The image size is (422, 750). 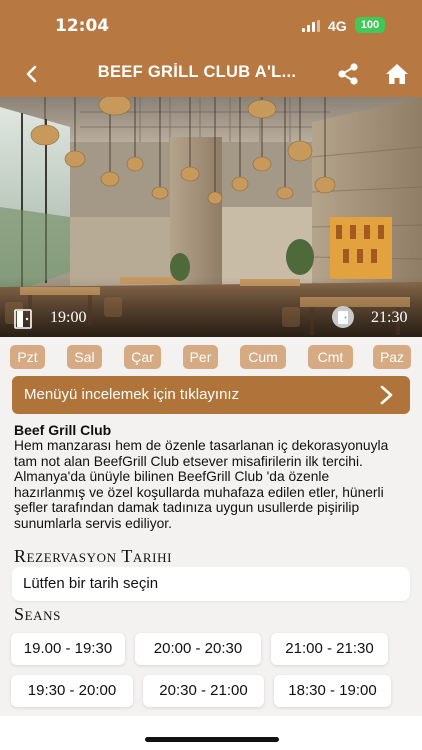 What do you see at coordinates (27, 357) in the screenshot?
I see `day-tab-pzt: Pzt` at bounding box center [27, 357].